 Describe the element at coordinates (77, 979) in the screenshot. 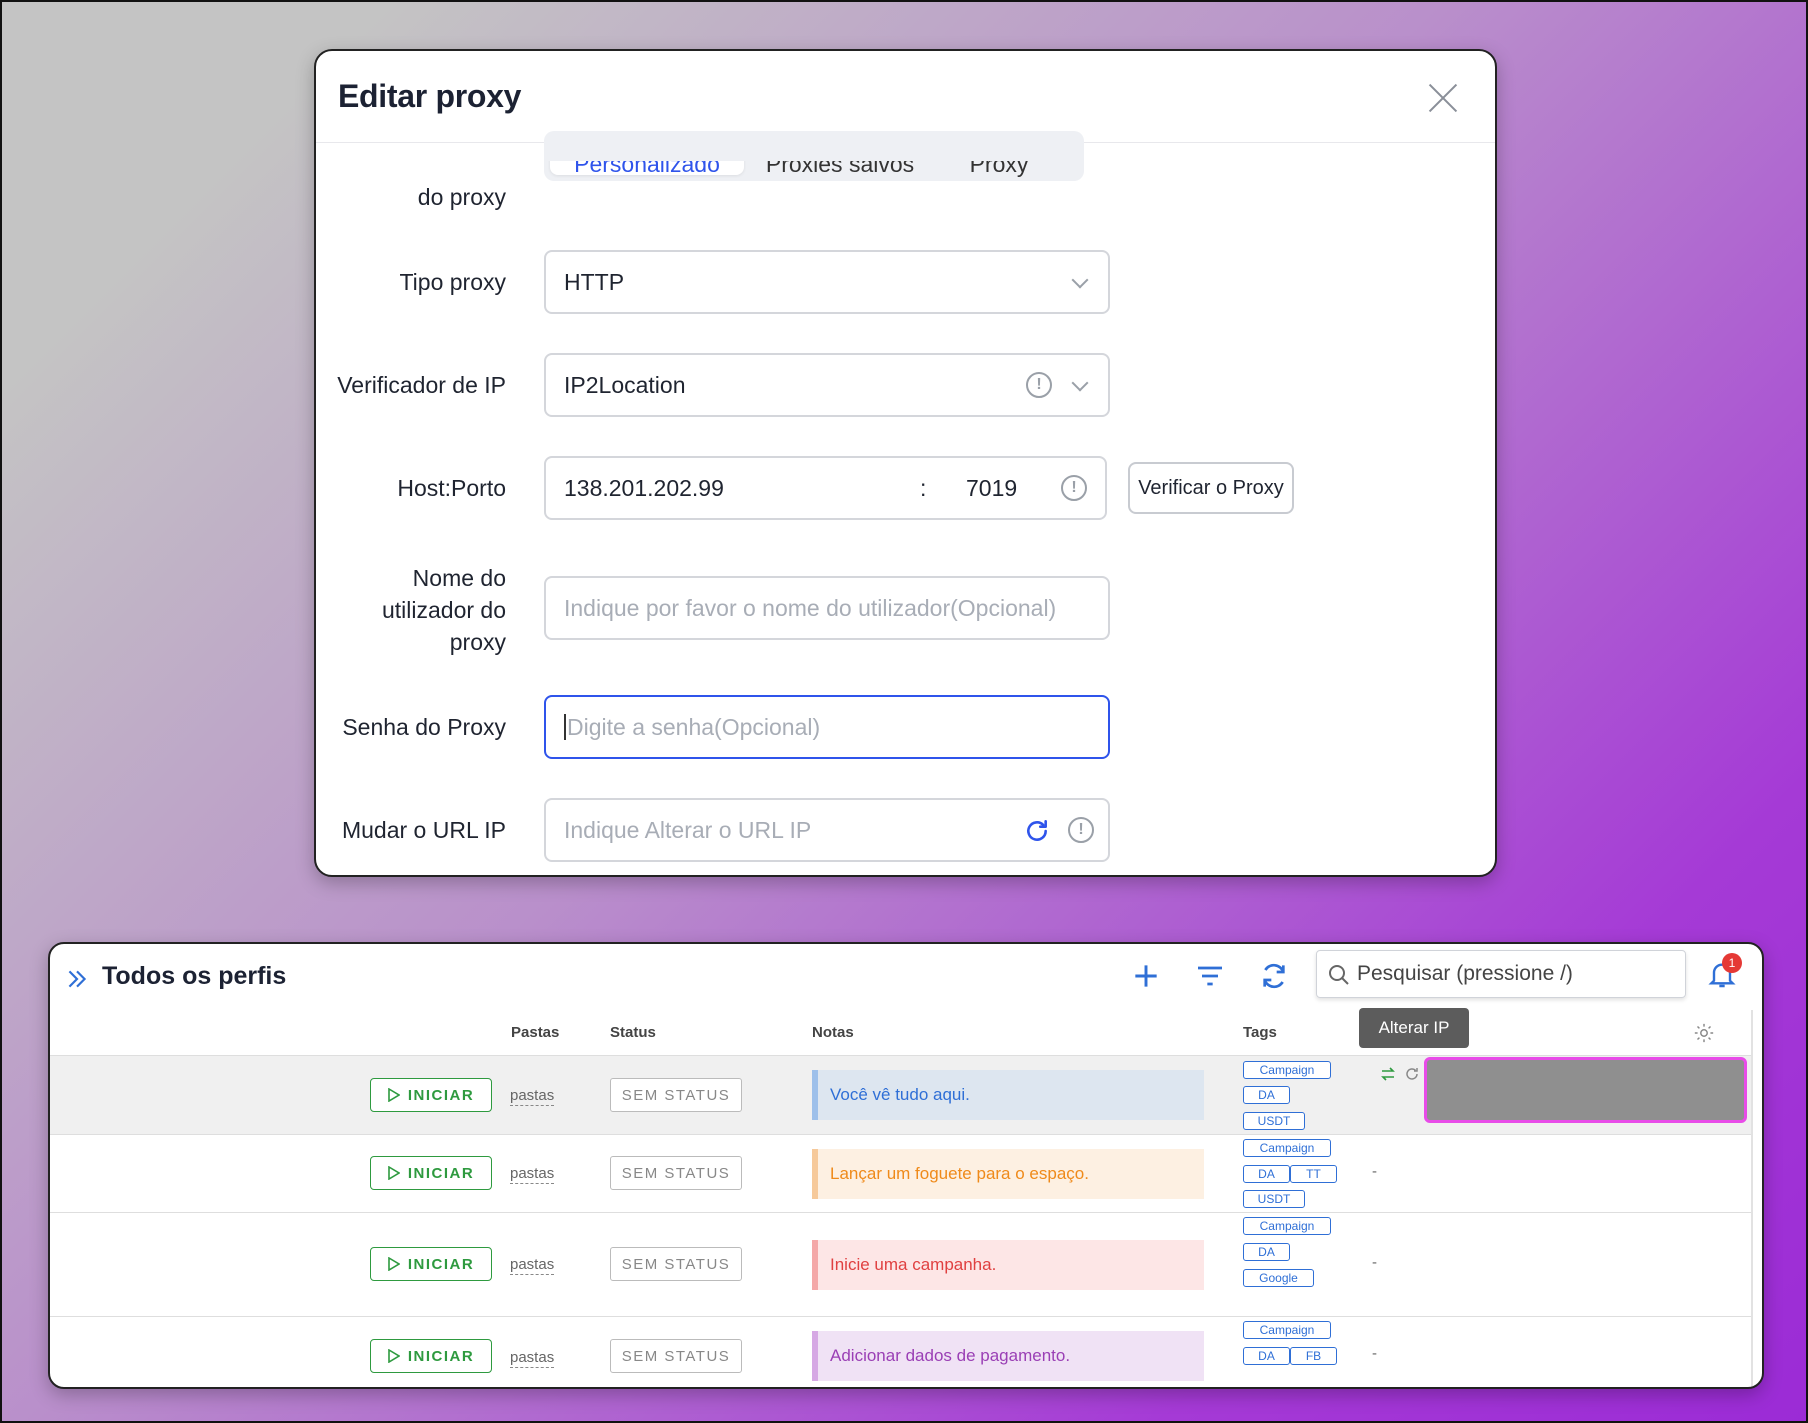

I see `double-chevron-right-icon` at that location.